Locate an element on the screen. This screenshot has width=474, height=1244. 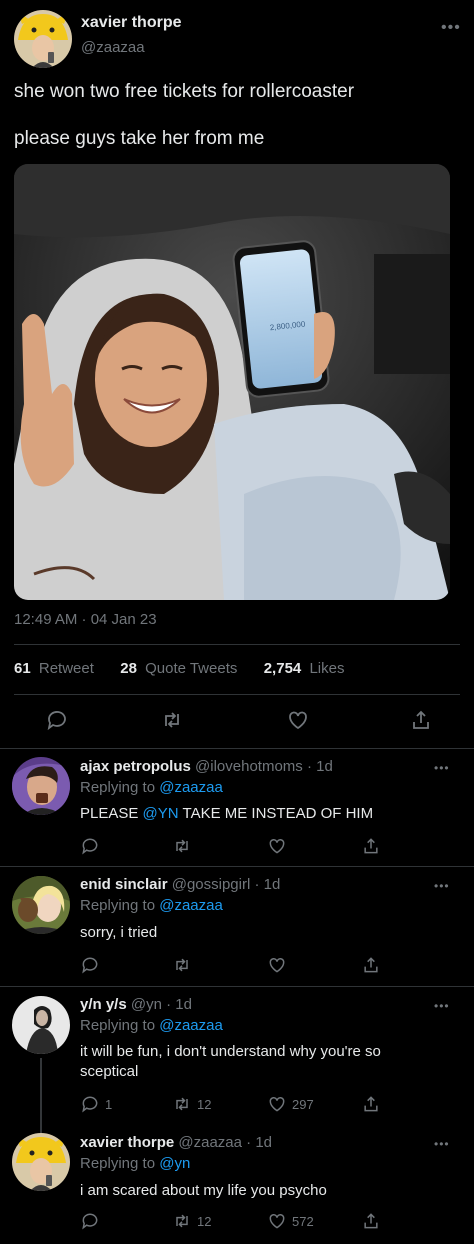
author-name: y/n y/s is located at coordinates (103, 1004).